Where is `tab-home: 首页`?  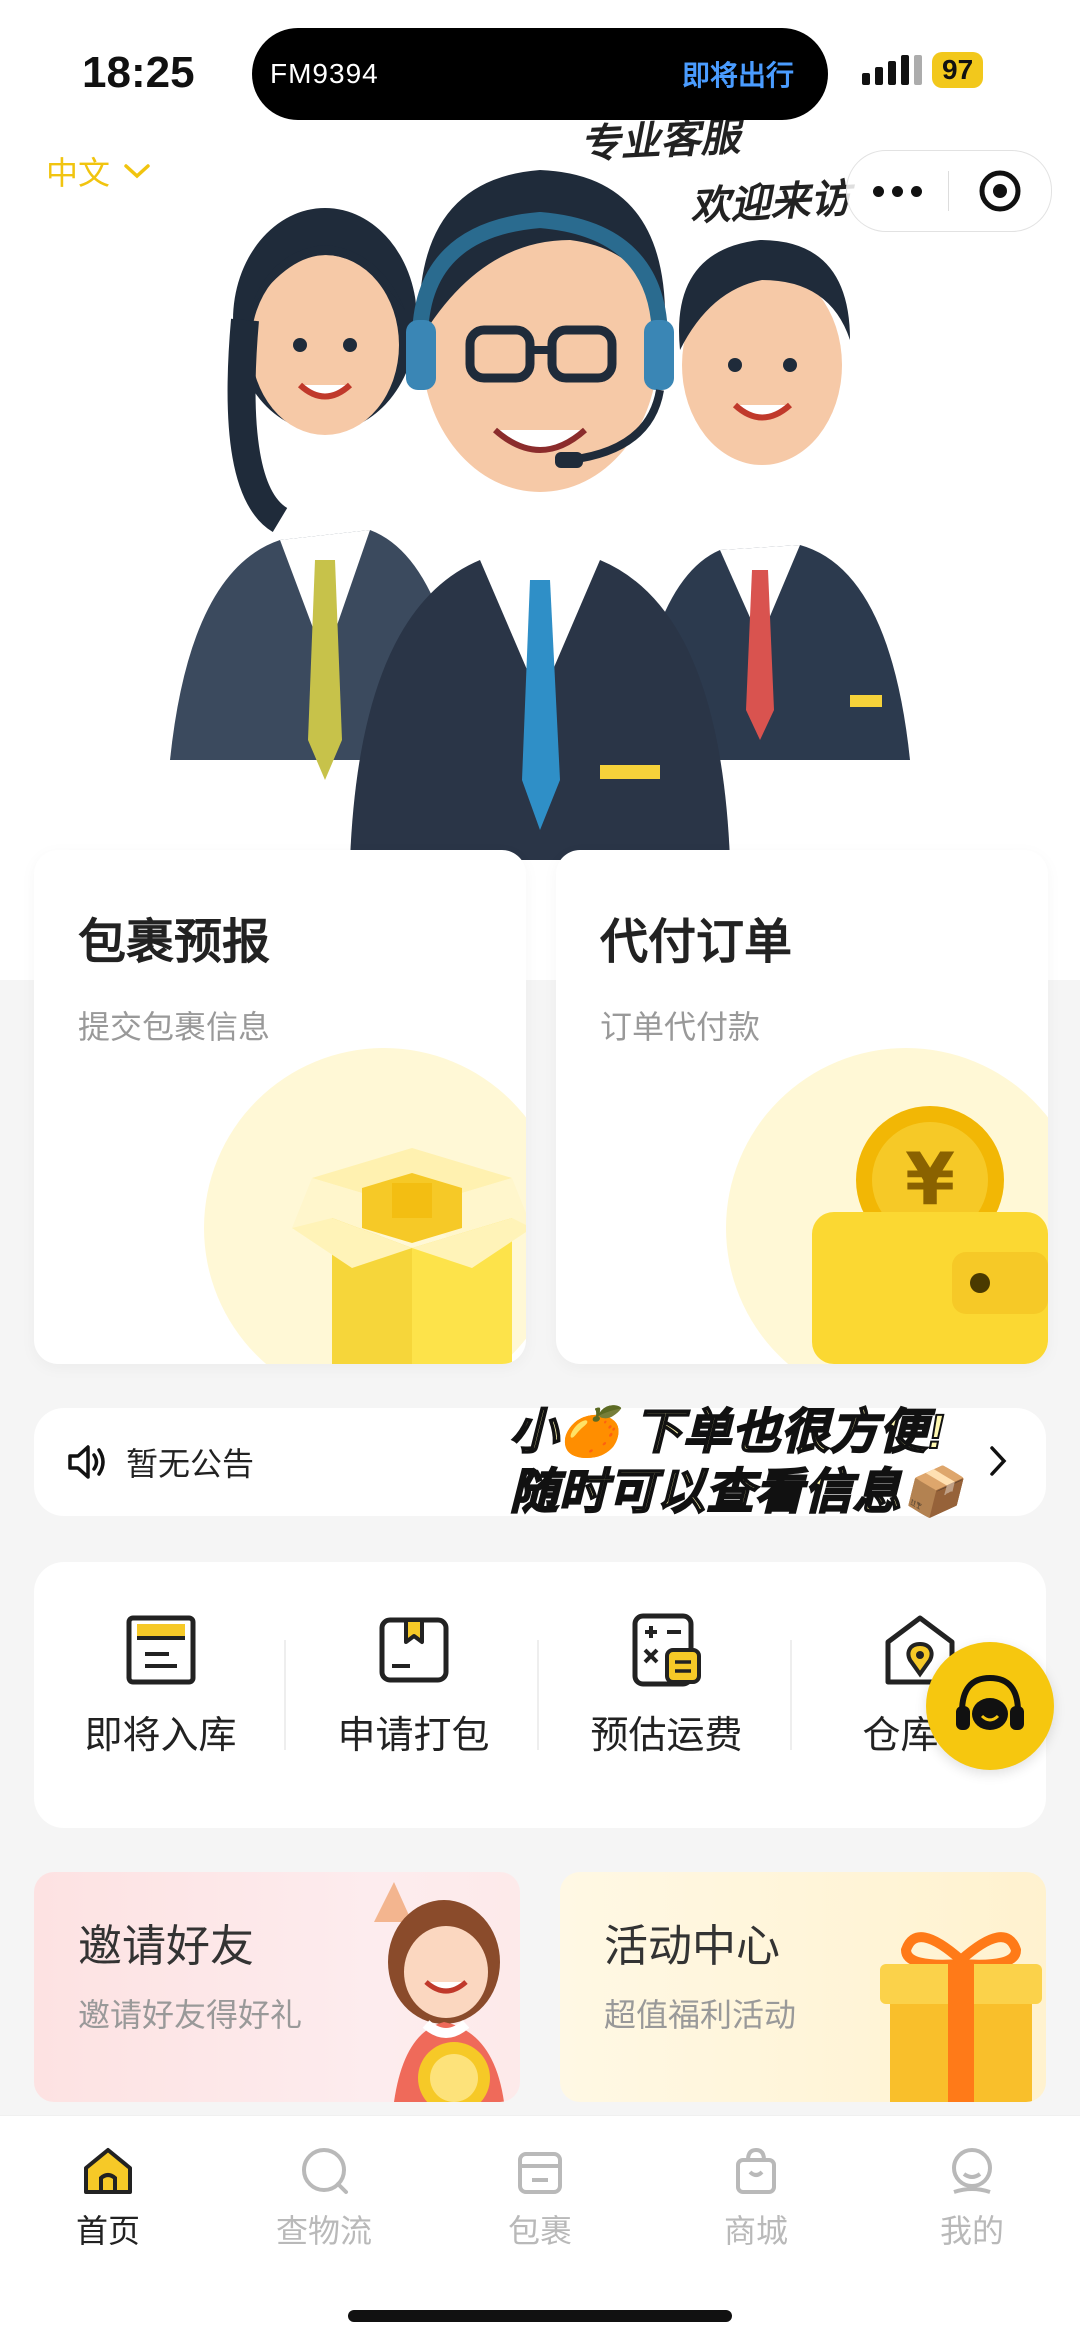
tab-home: 首页 is located at coordinates (108, 2199).